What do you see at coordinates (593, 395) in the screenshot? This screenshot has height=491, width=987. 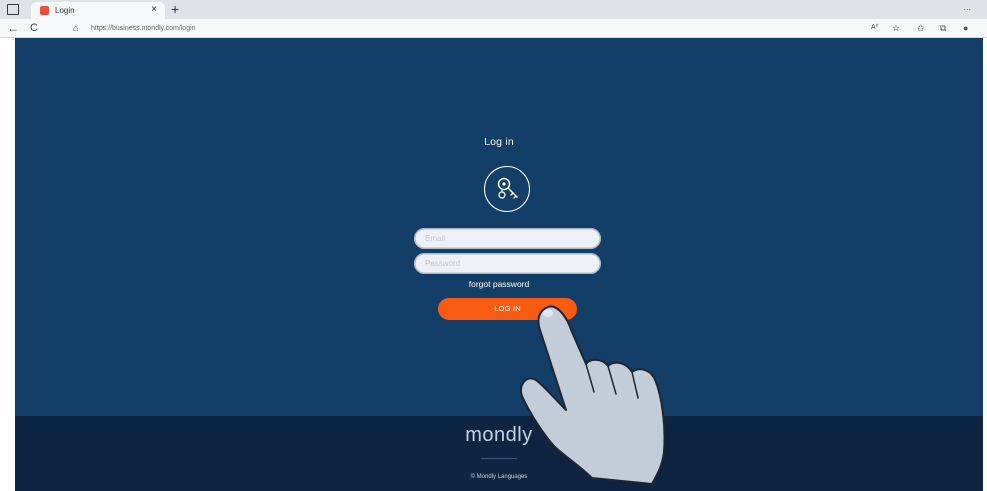 I see `pointing-hand-icon` at bounding box center [593, 395].